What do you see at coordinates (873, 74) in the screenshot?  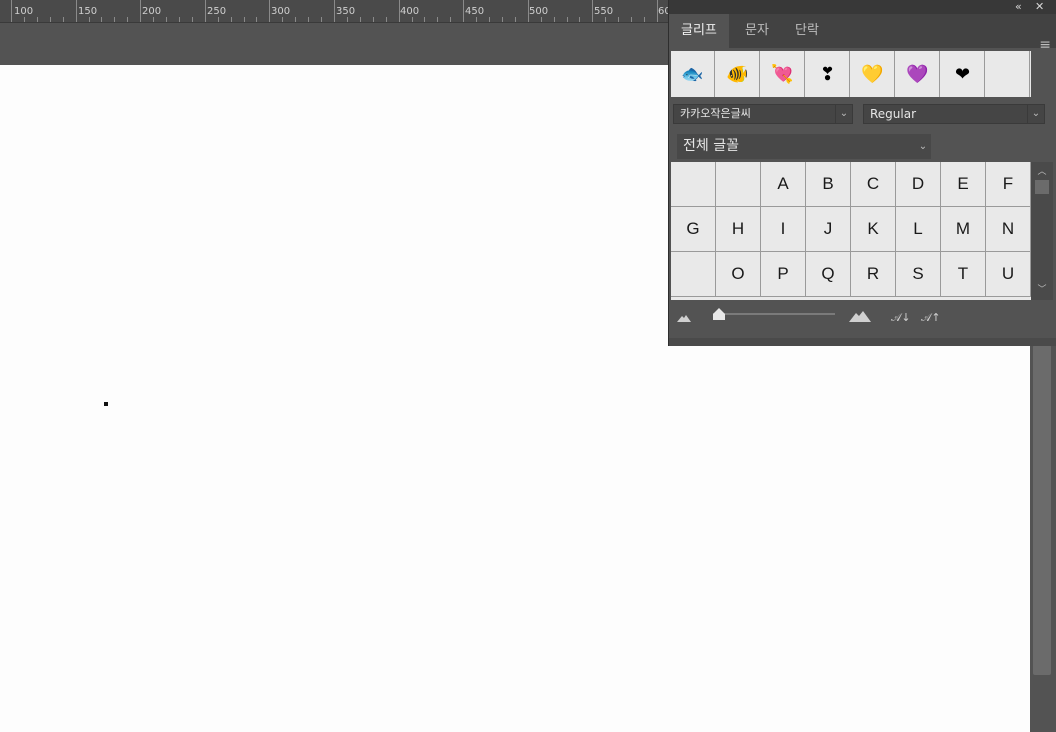 I see `recent-glyph: 💛` at bounding box center [873, 74].